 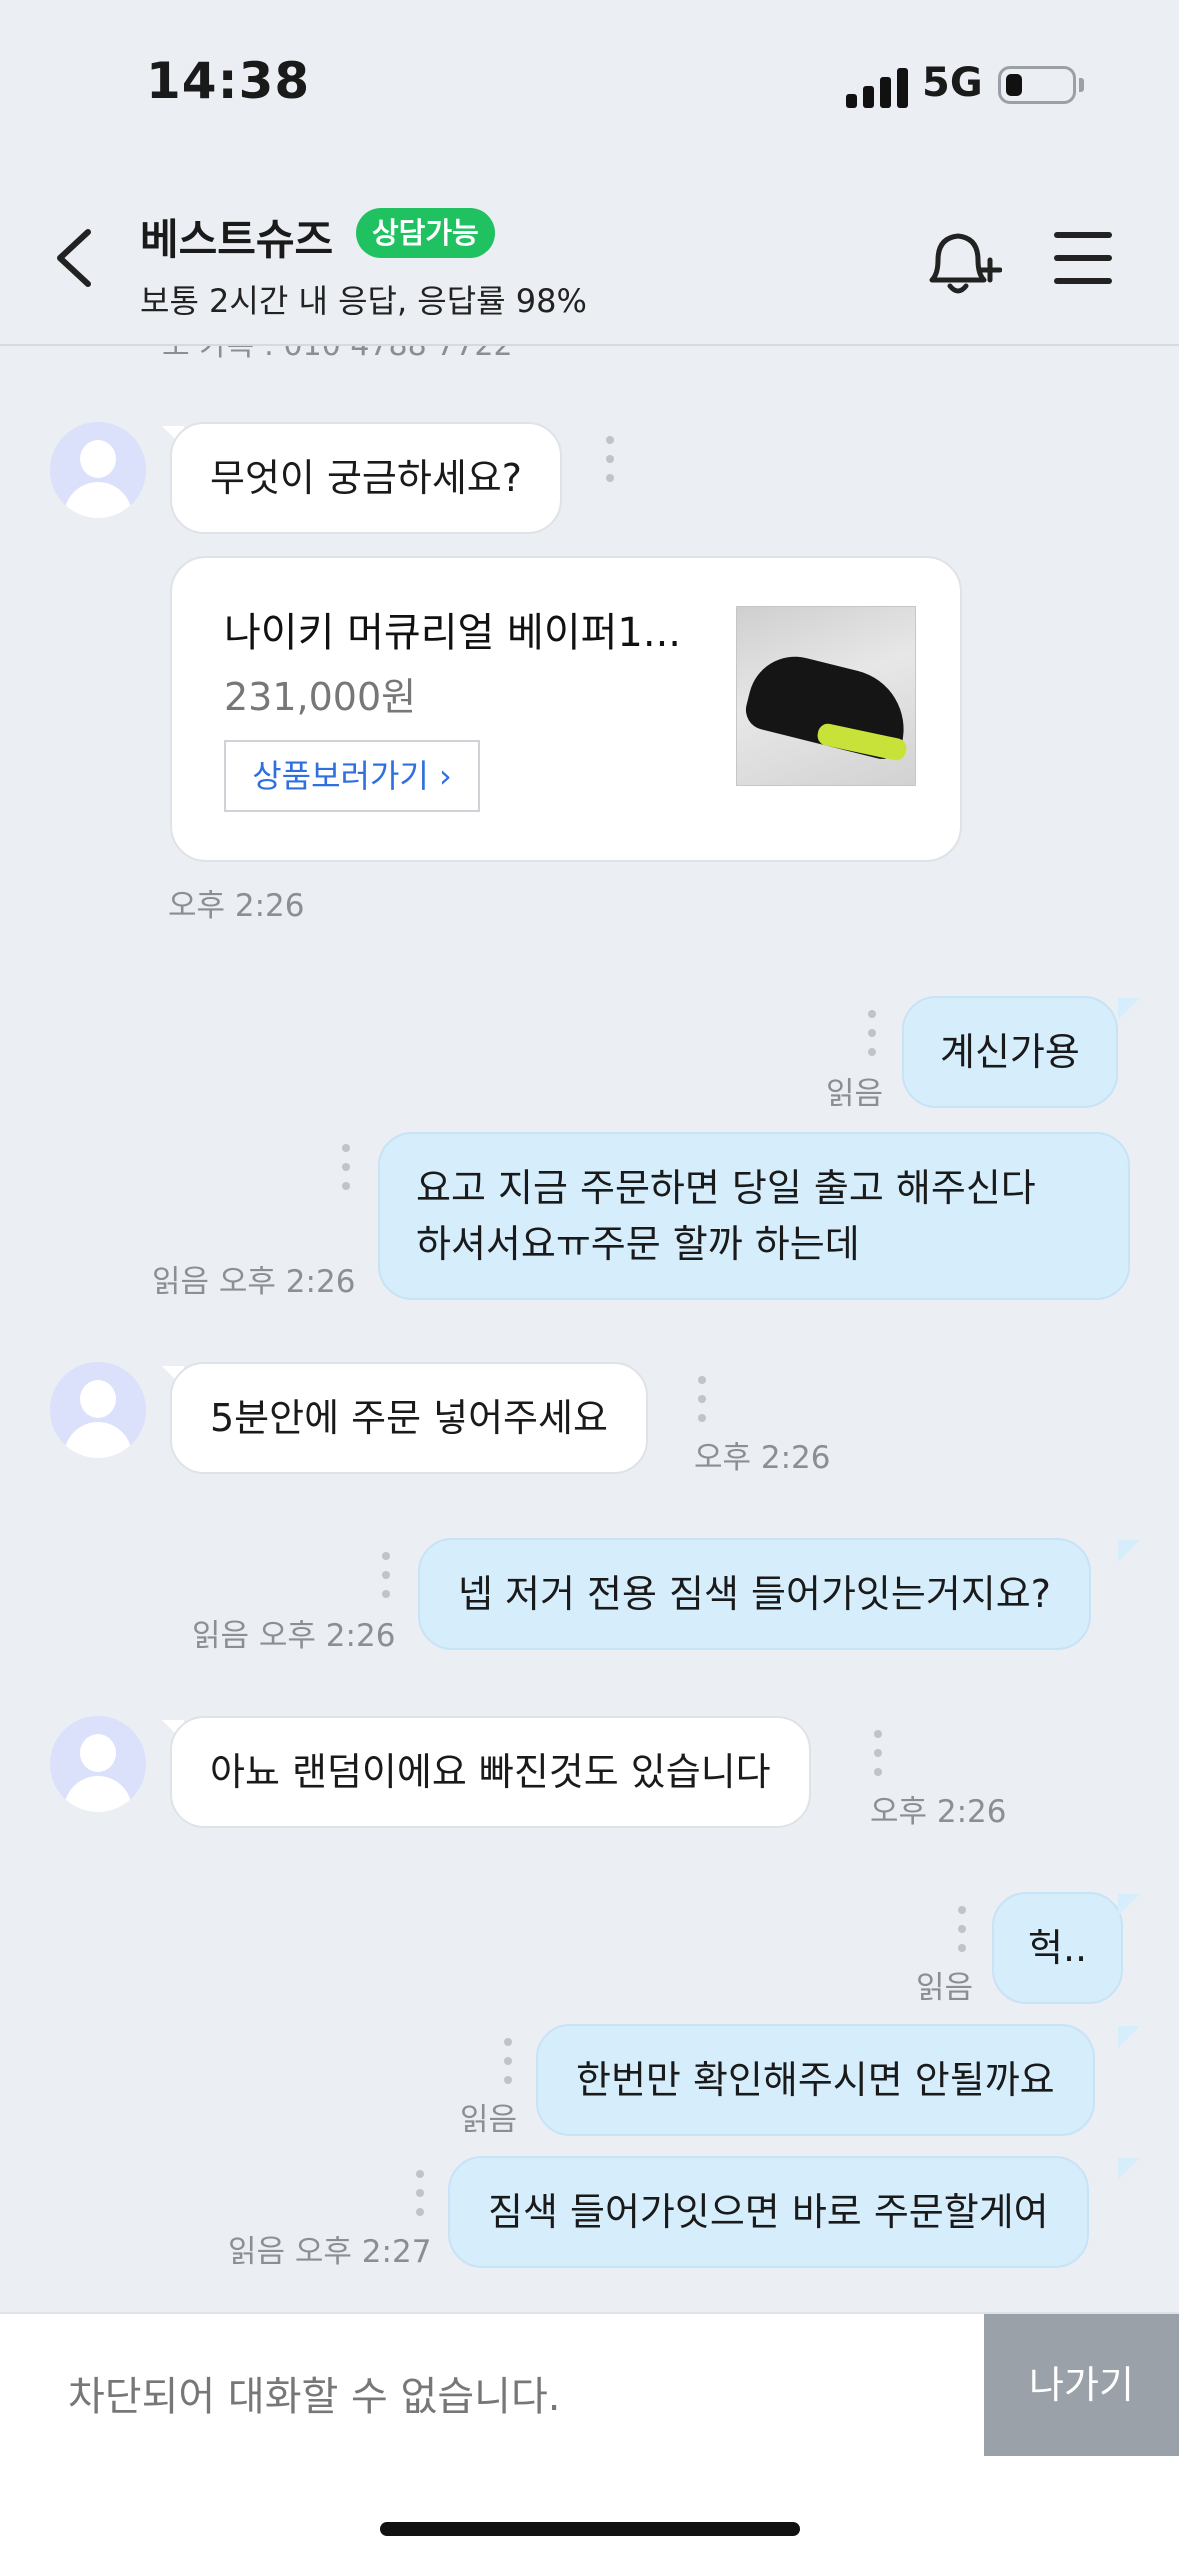 What do you see at coordinates (589, 85) in the screenshot?
I see `status-bar: 14:38 5G` at bounding box center [589, 85].